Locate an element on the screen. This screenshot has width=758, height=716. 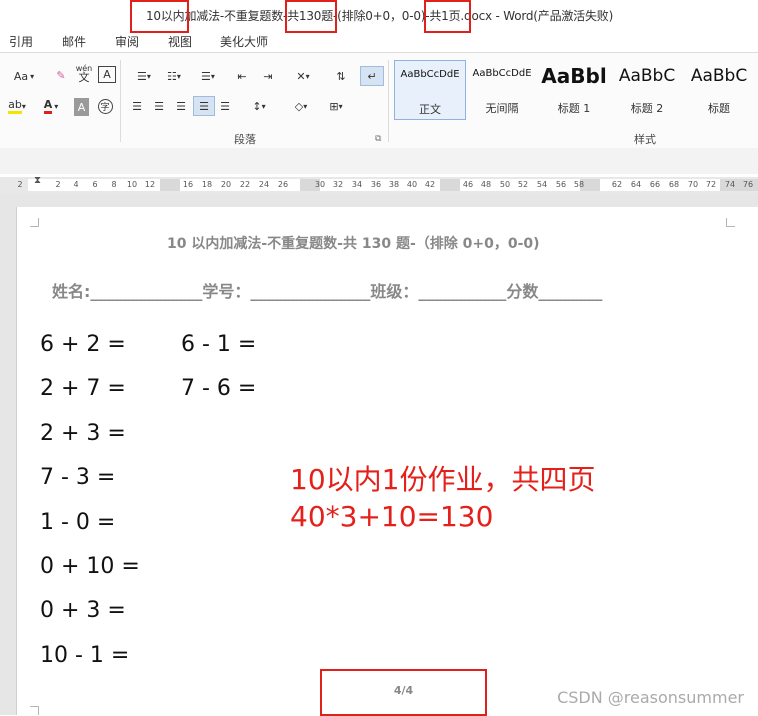
paragraph-launcher-icon: ⧉ is located at coordinates (378, 139).